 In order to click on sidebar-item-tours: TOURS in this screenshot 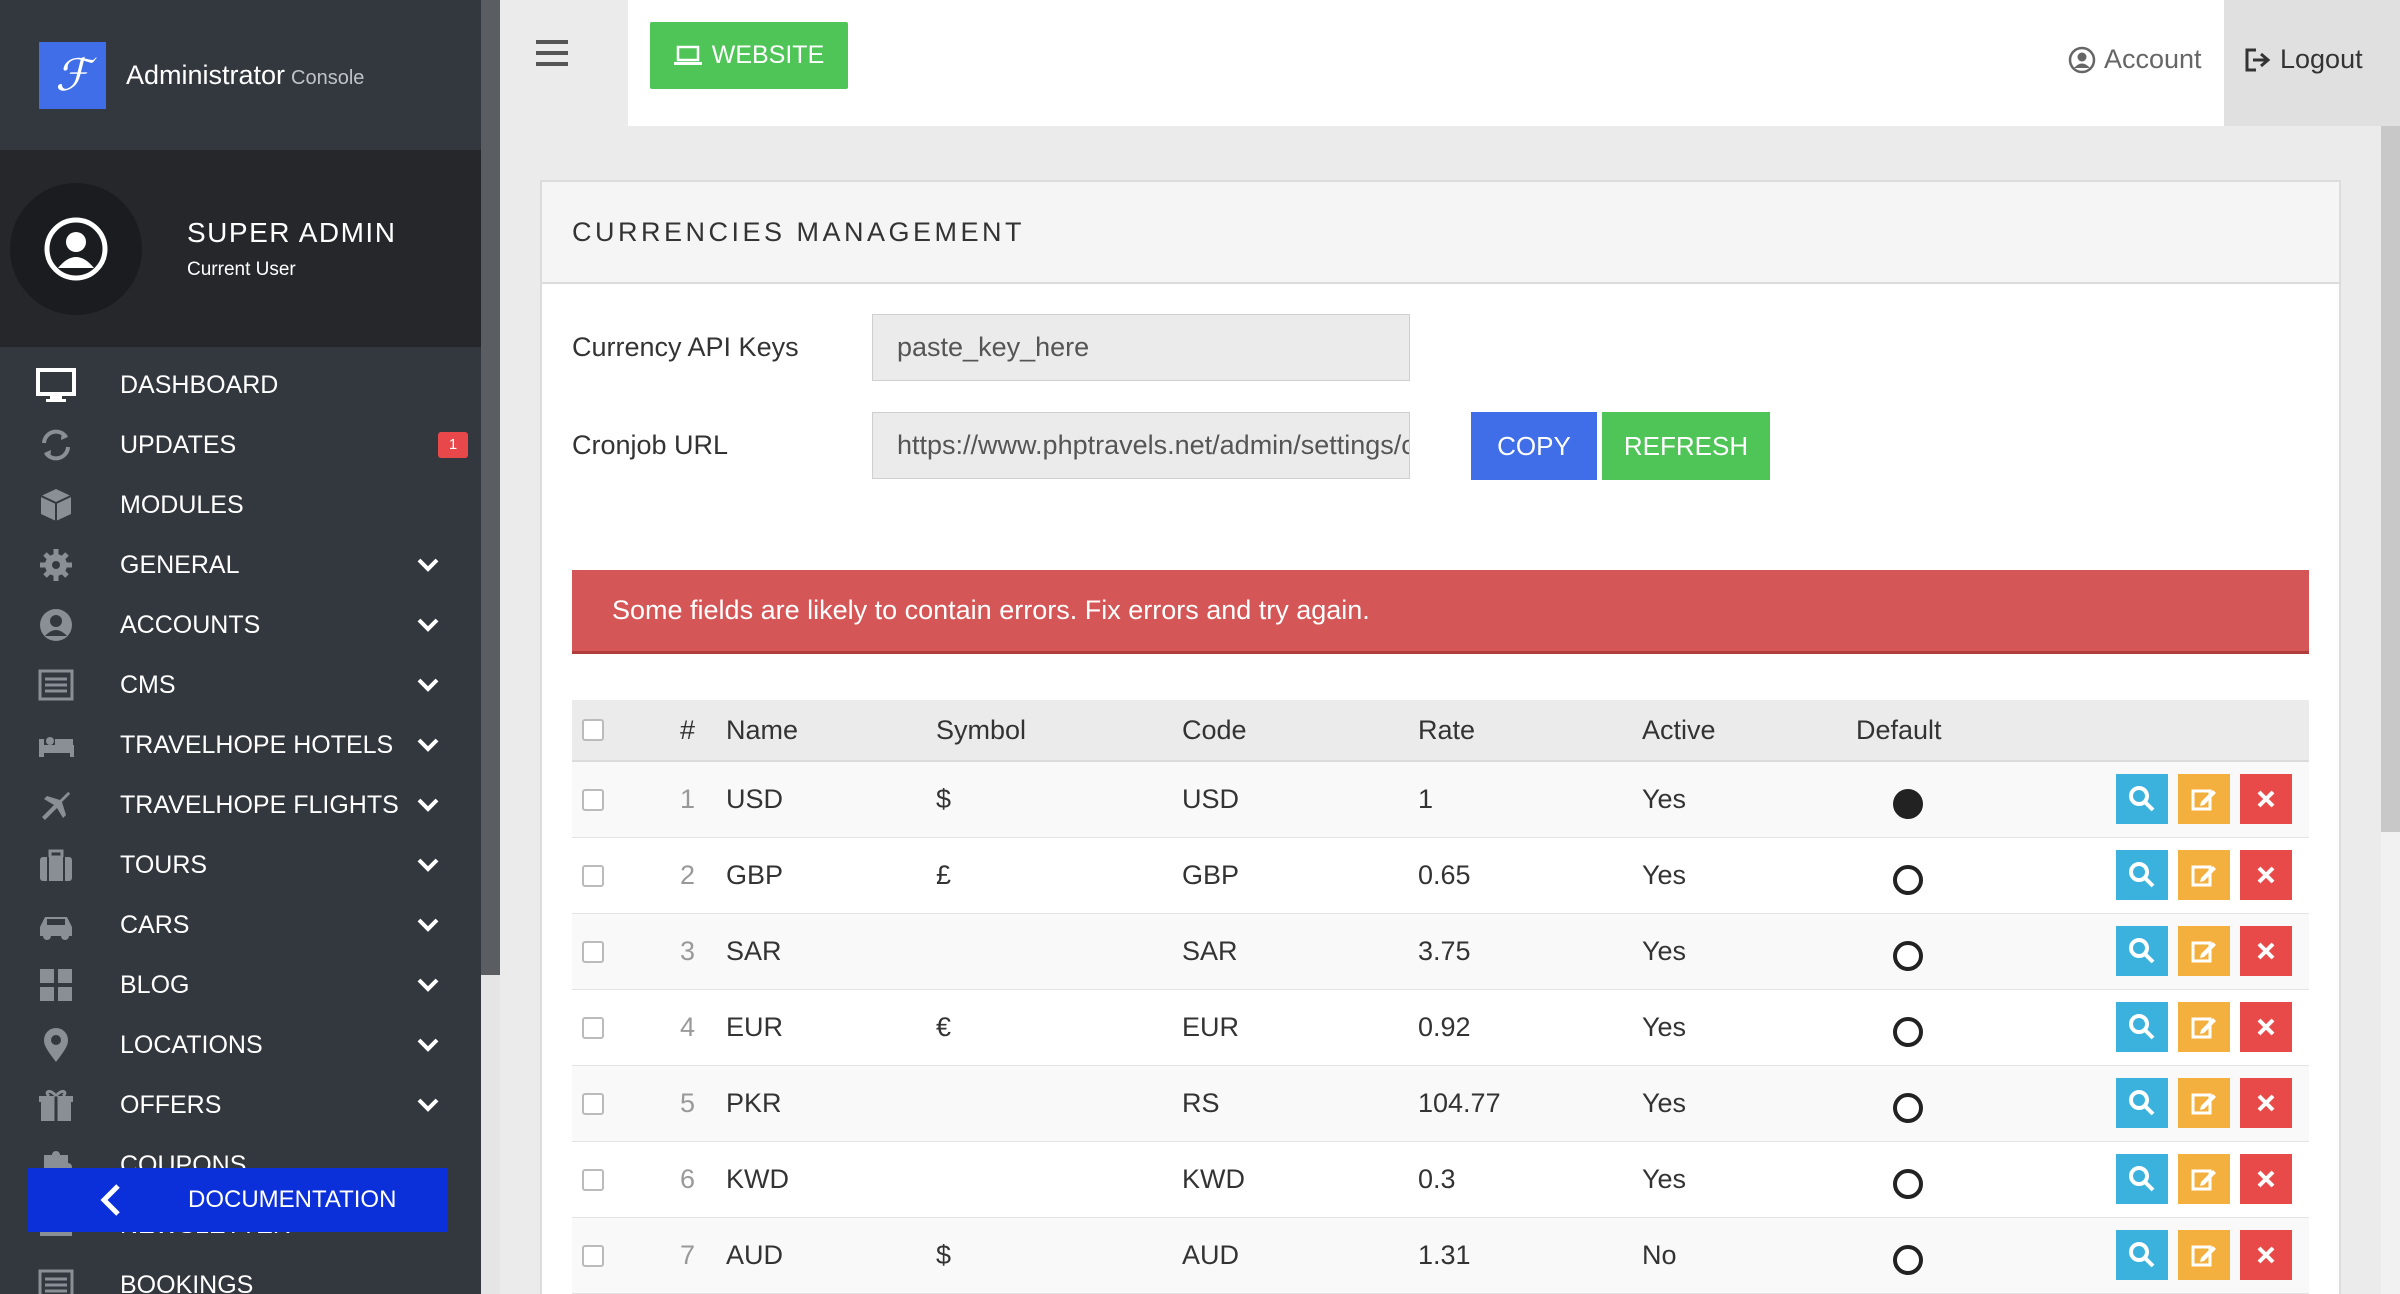, I will do `click(240, 865)`.